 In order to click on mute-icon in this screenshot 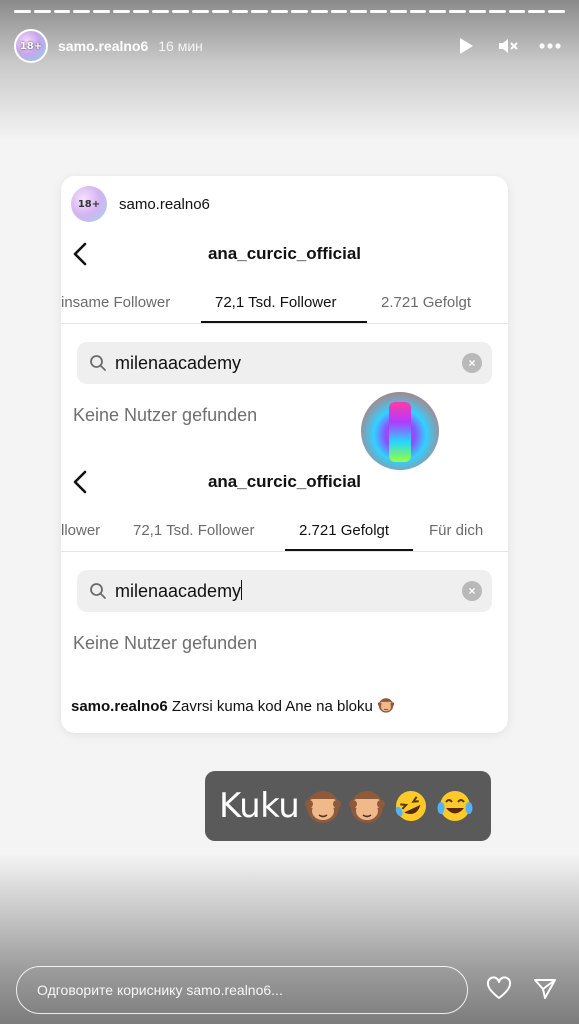, I will do `click(508, 46)`.